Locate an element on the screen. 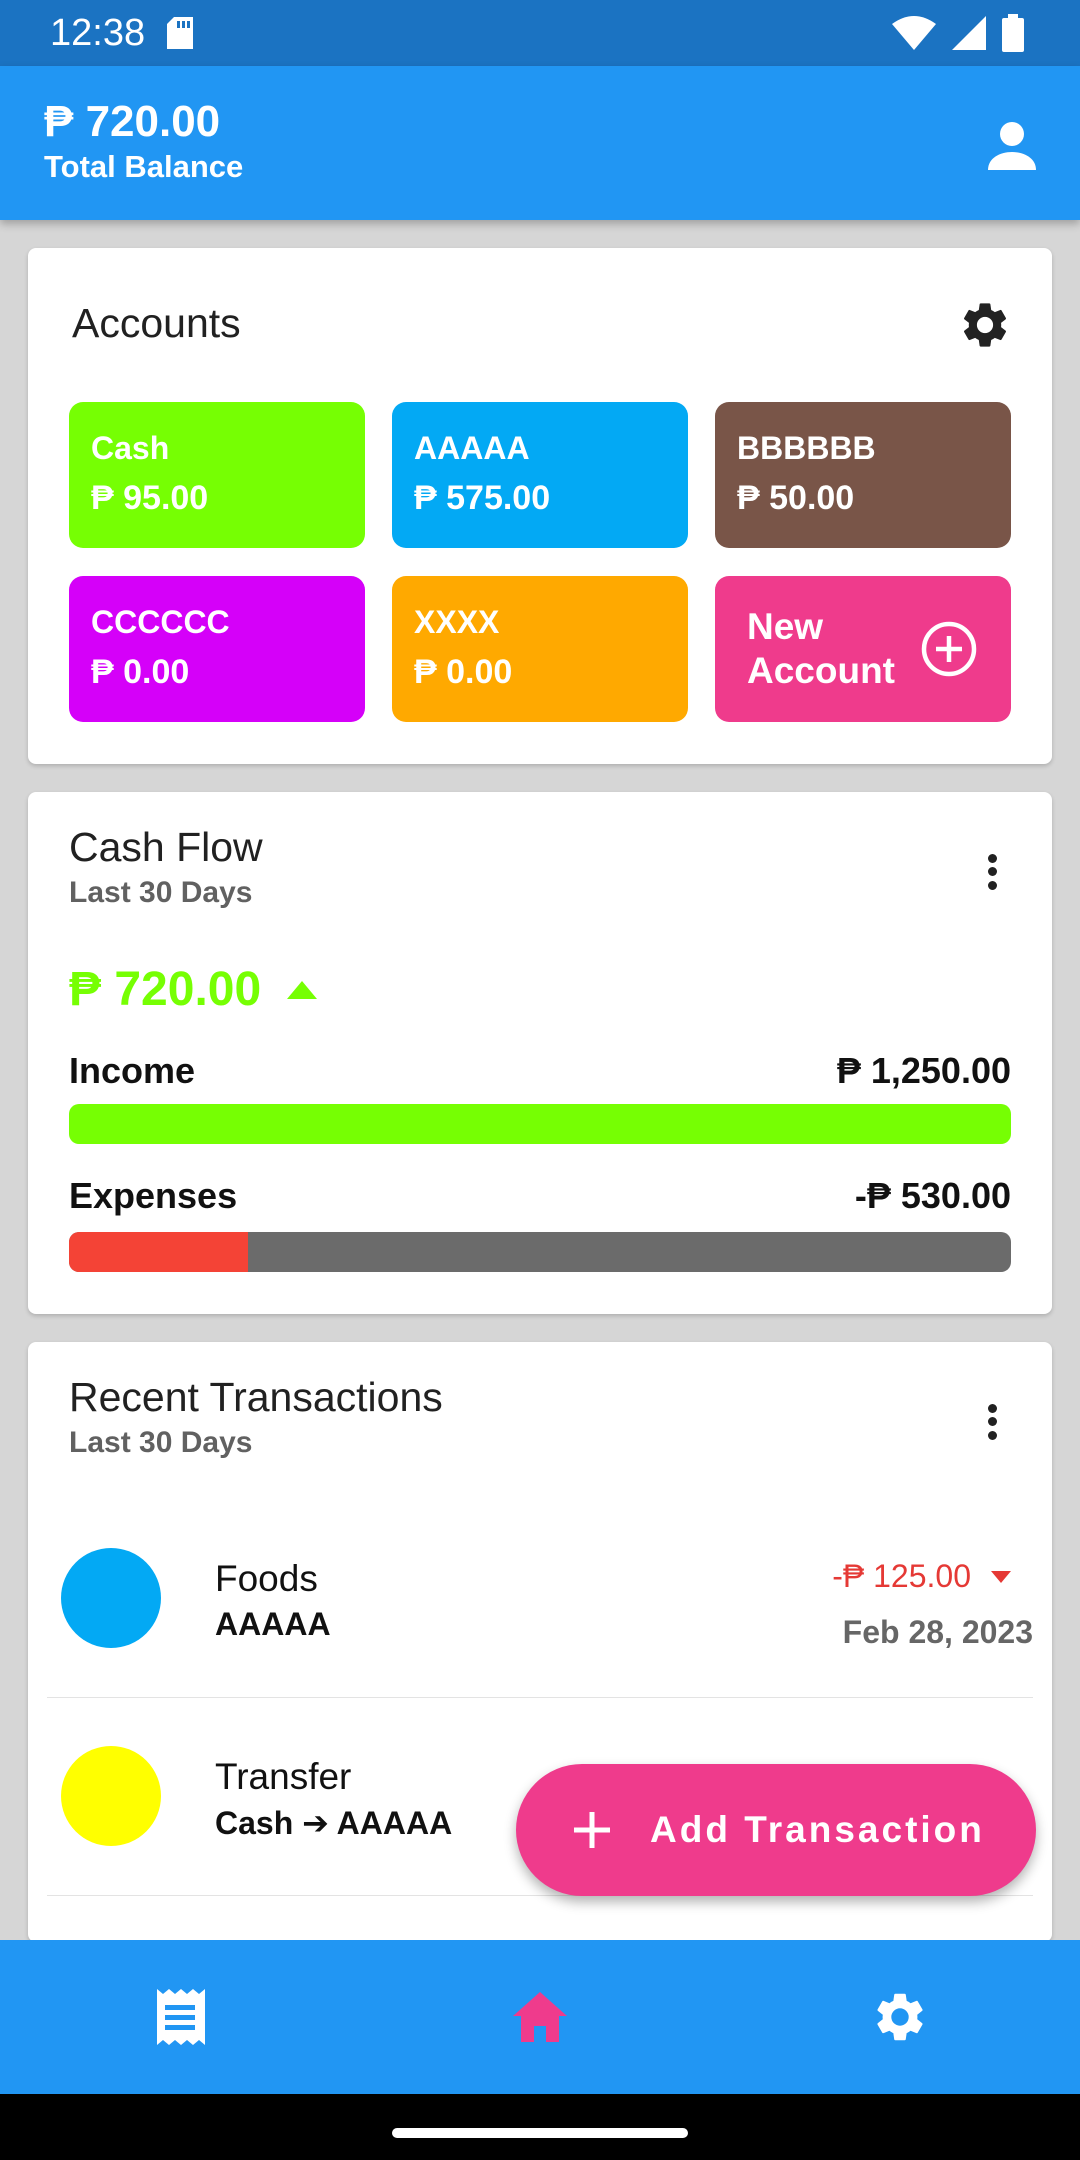 The image size is (1080, 2160). home-icon is located at coordinates (540, 2017).